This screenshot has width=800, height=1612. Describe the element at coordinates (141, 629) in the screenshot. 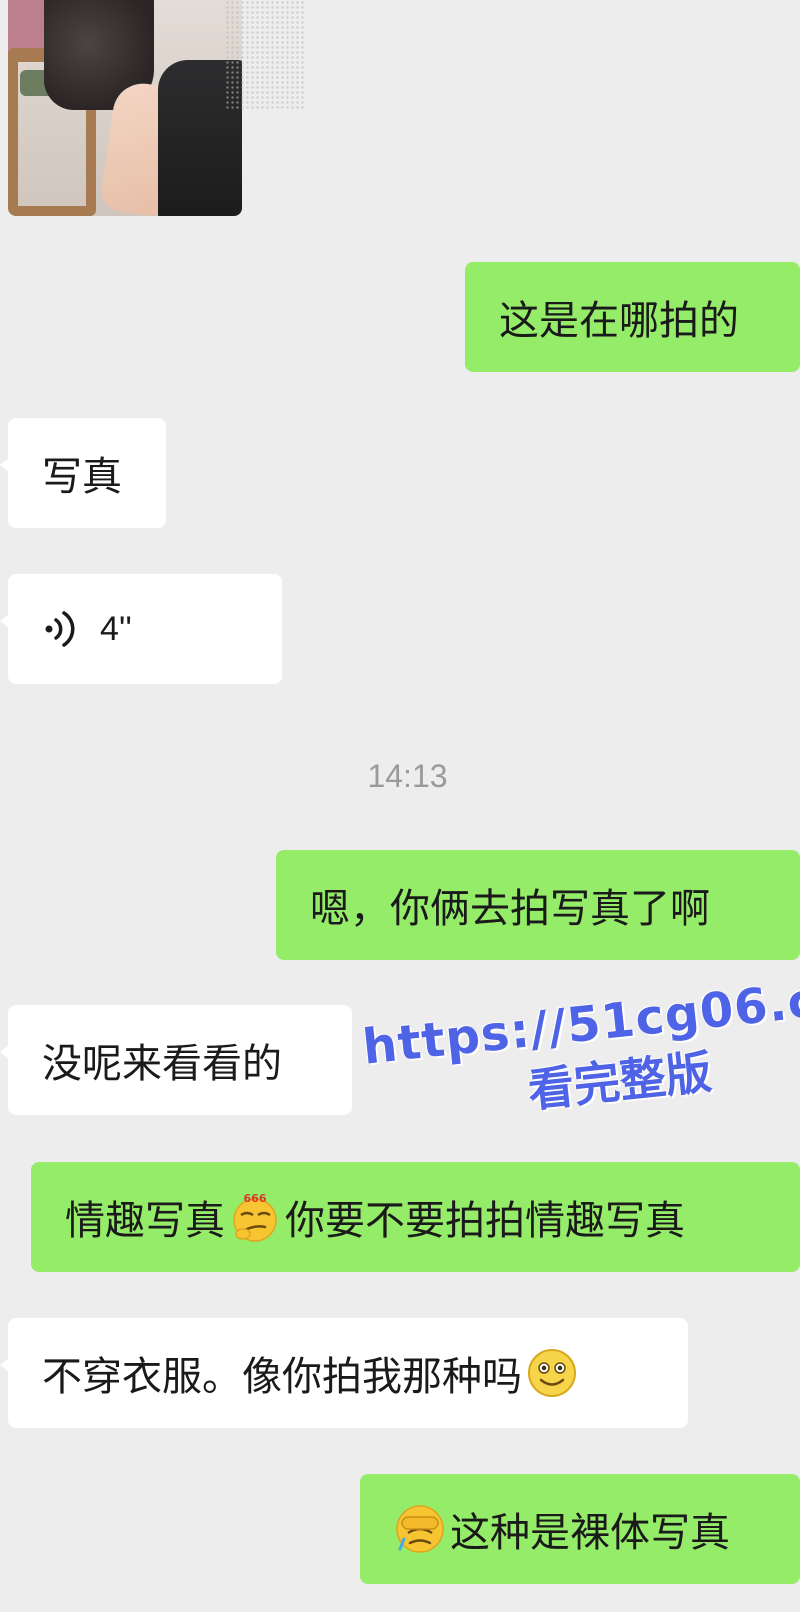

I see `incoming-voice-message: 4''` at that location.